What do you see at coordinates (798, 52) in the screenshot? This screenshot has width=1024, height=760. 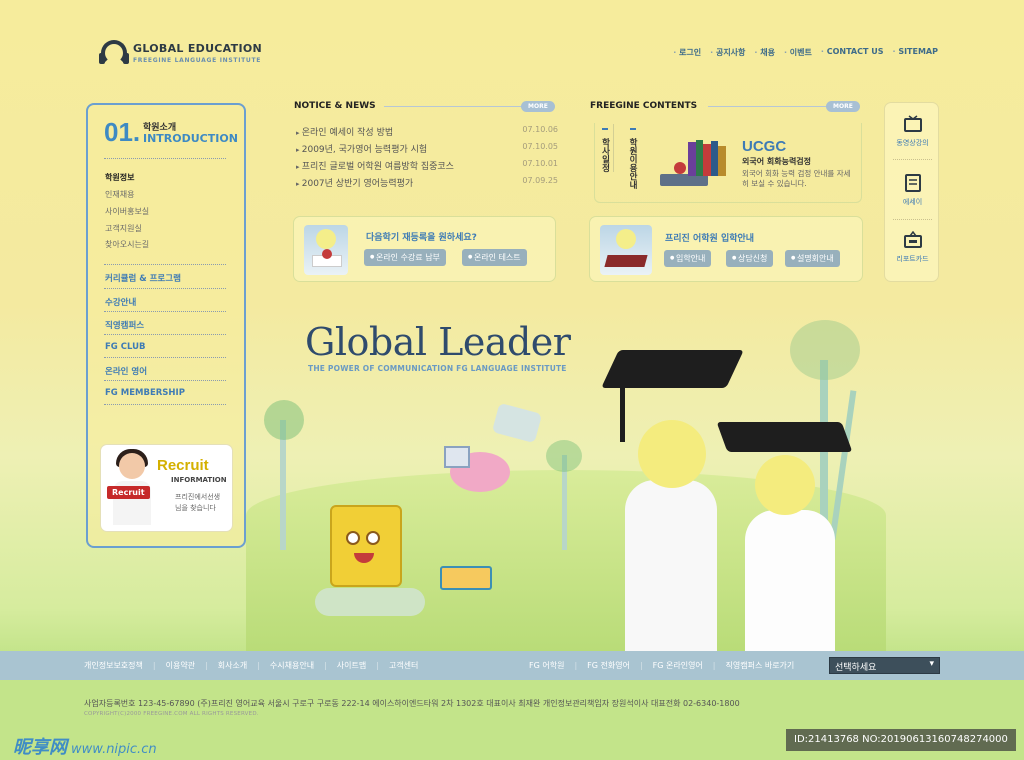 I see `nav-event: 이벤트` at bounding box center [798, 52].